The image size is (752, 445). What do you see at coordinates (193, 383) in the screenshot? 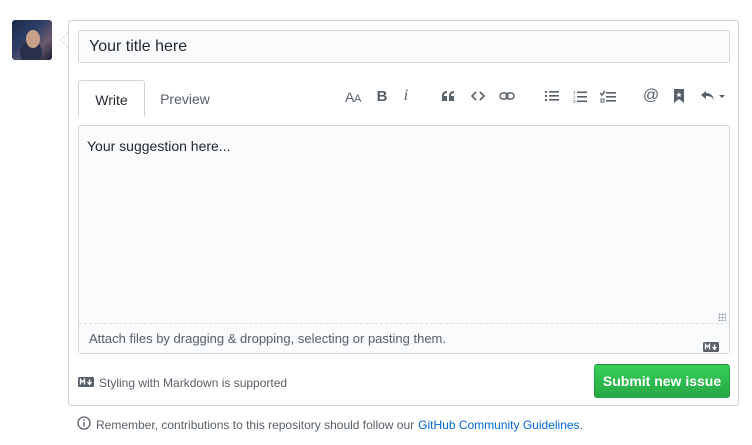
I see `markdown-hint-text: Styling with Markdown is supported` at bounding box center [193, 383].